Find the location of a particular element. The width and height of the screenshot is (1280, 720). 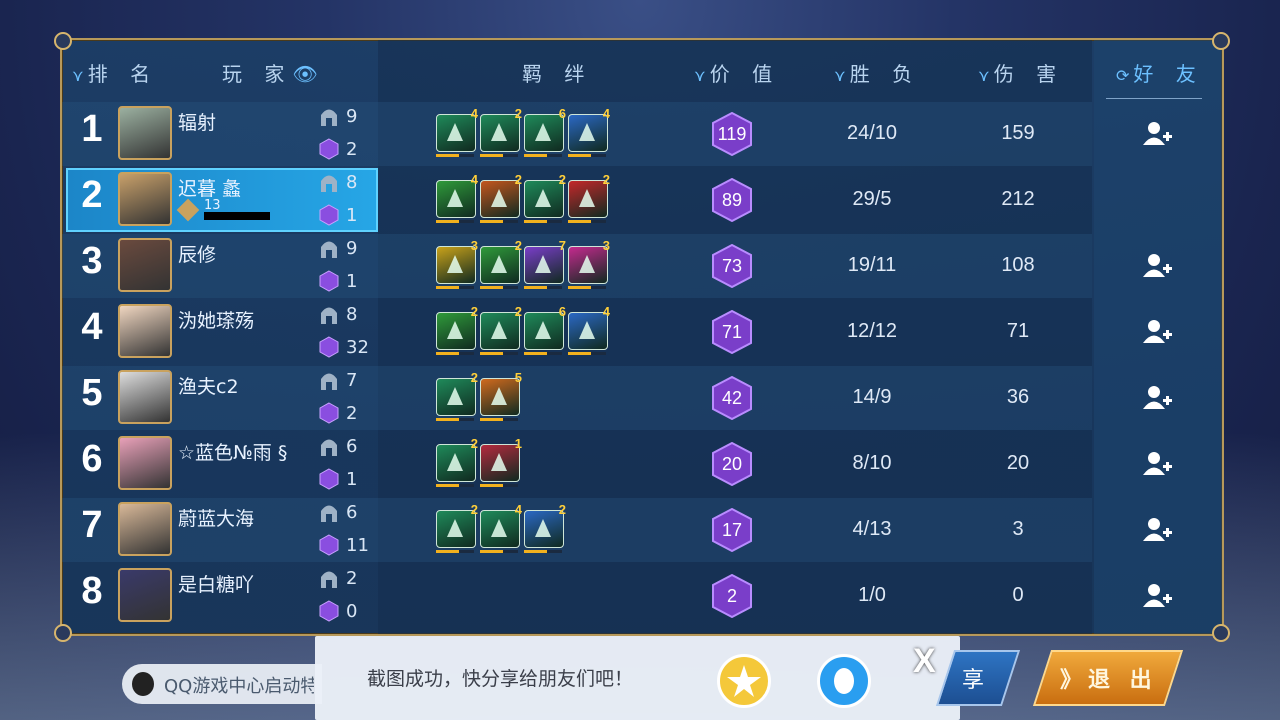

player-row: 6 ☆蓝色№雨 § 6 1 2 1 20 8/10 20 is located at coordinates (617, 464).